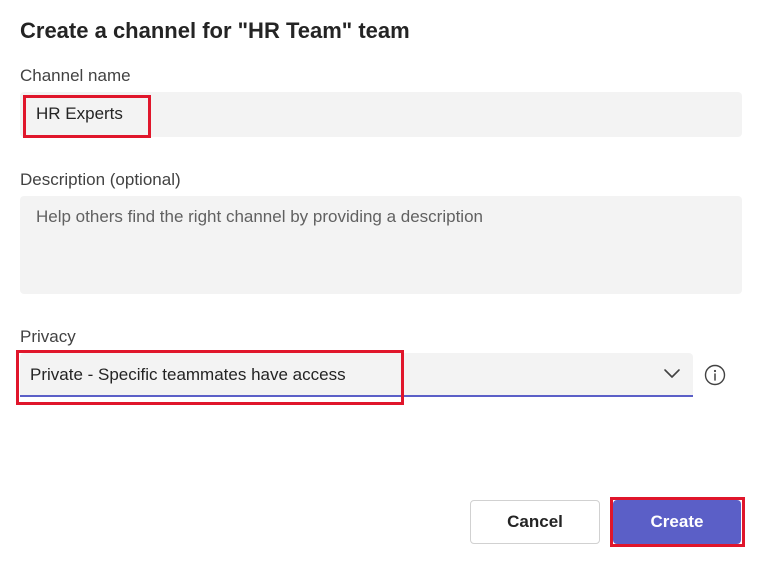 This screenshot has height=567, width=758. Describe the element at coordinates (356, 375) in the screenshot. I see `privacy-dropdown: Private - Specific teammates have access` at that location.